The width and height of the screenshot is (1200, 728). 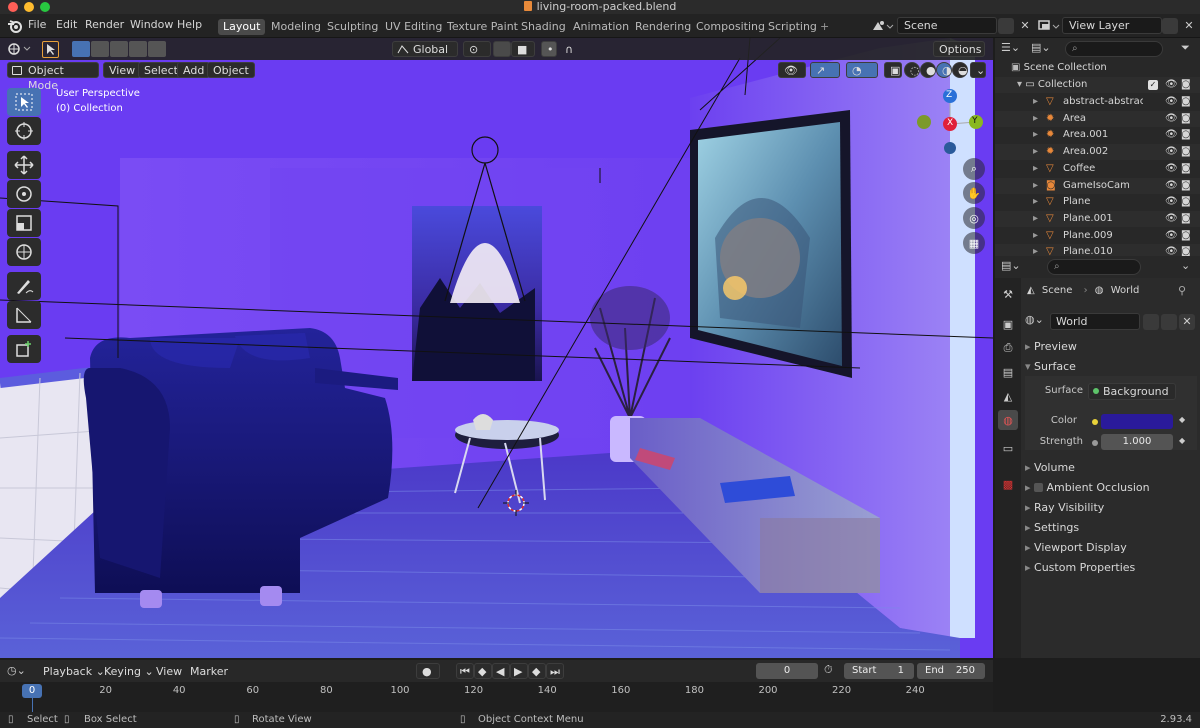 What do you see at coordinates (1025, 26) in the screenshot?
I see `delete-scene-icon: ✕` at bounding box center [1025, 26].